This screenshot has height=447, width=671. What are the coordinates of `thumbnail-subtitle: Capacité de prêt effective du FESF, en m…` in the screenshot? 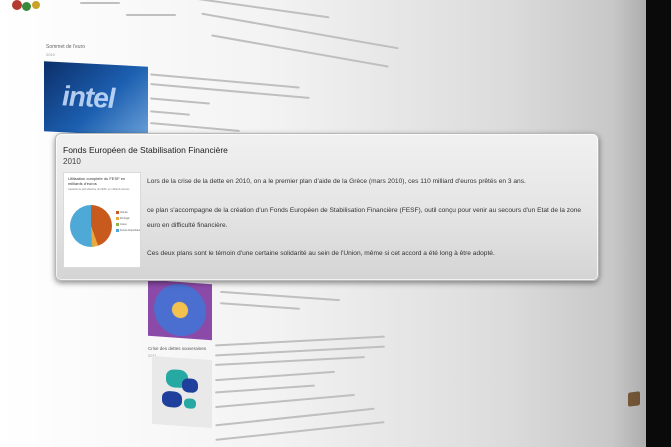 It's located at (99, 189).